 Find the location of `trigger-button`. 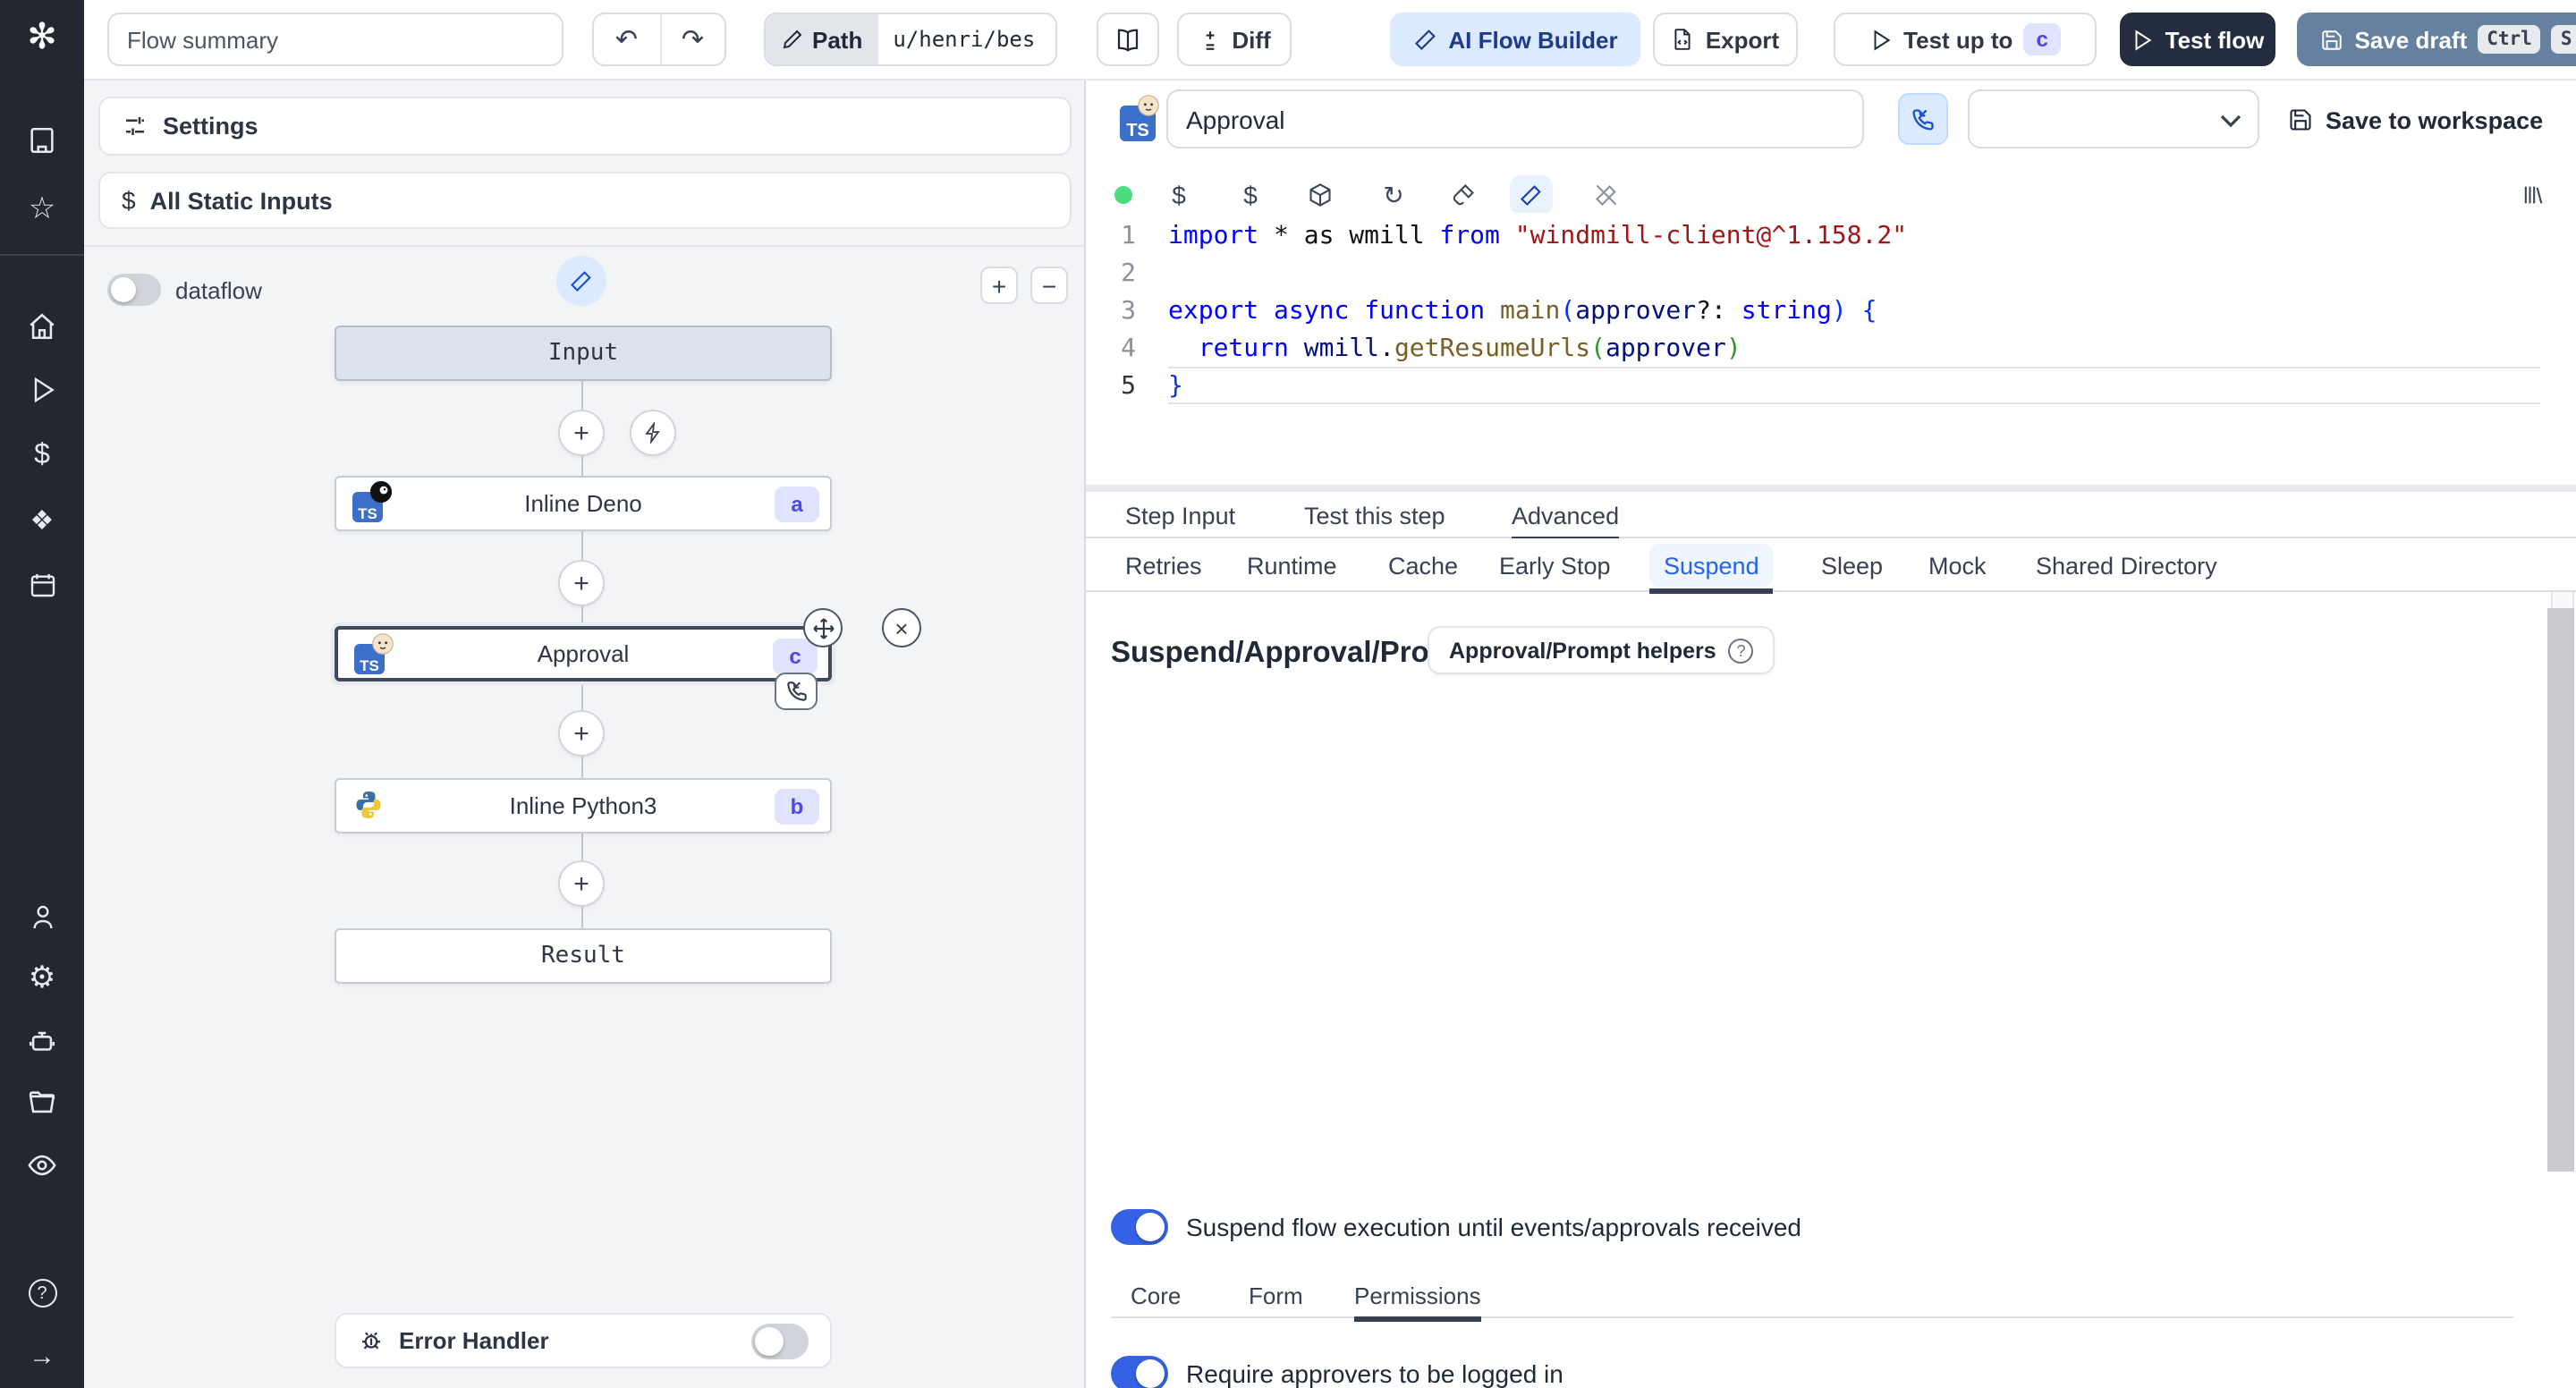

trigger-button is located at coordinates (653, 433).